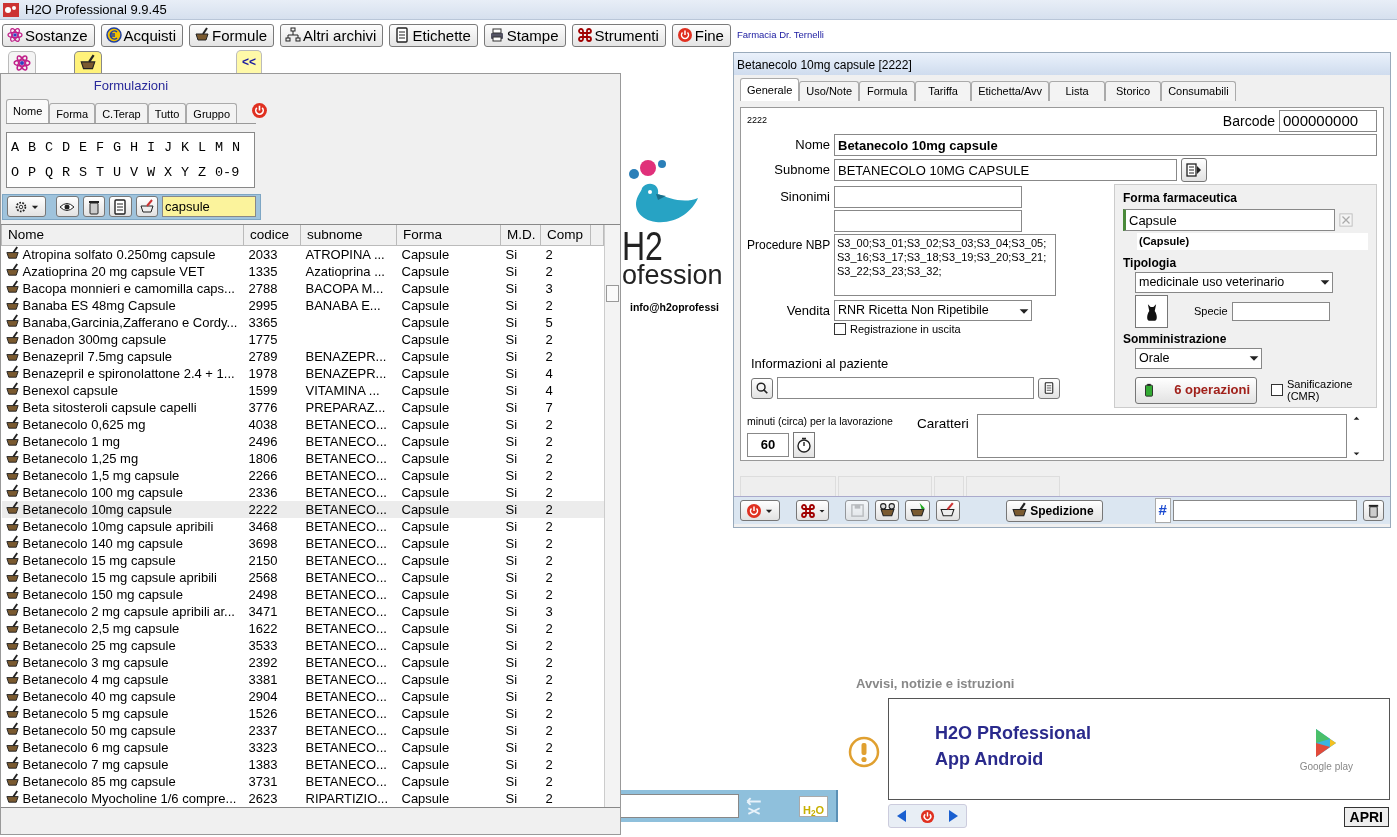  I want to click on operations-button: 6 operazioni, so click(1196, 390).